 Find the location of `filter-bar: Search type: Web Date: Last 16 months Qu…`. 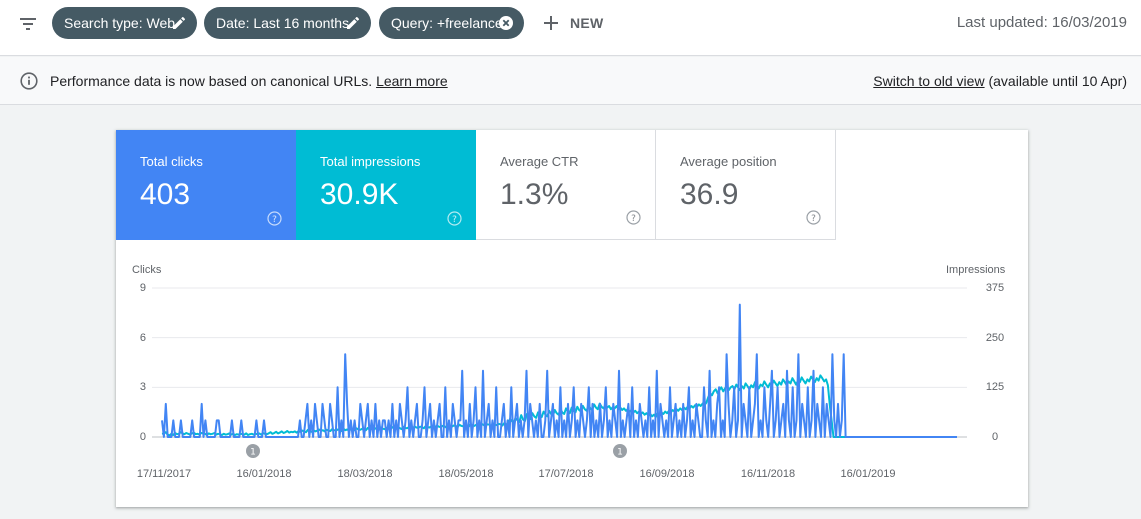

filter-bar: Search type: Web Date: Last 16 months Qu… is located at coordinates (570, 28).